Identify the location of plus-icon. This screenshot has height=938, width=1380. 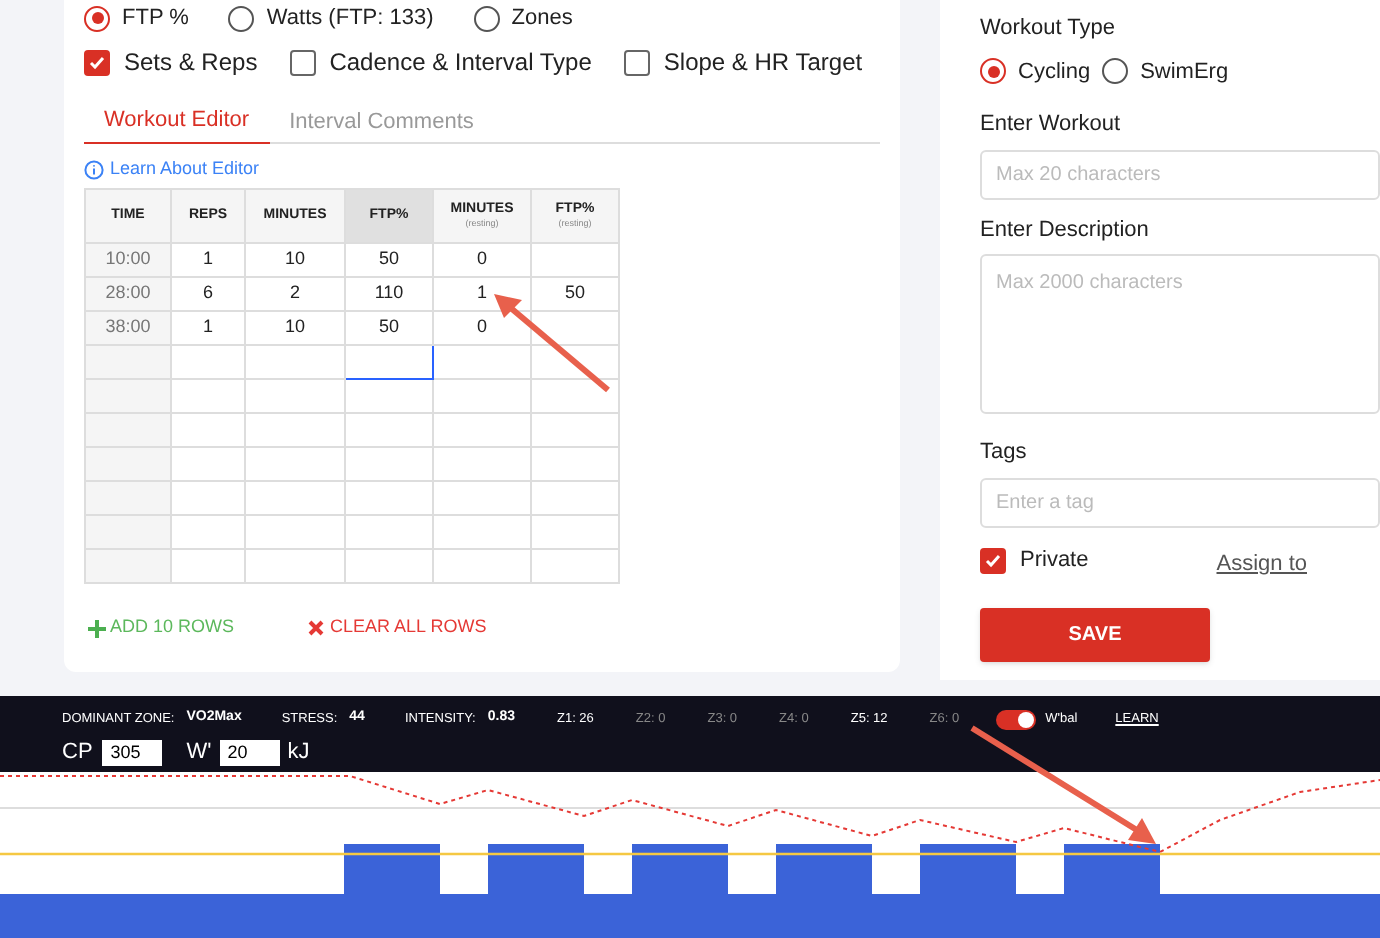
(97, 628).